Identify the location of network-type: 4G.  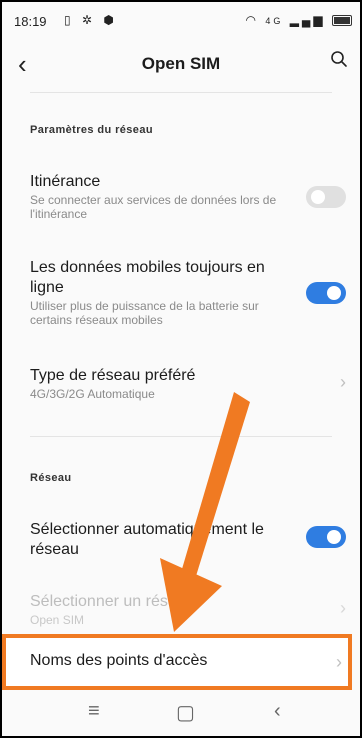
(274, 21).